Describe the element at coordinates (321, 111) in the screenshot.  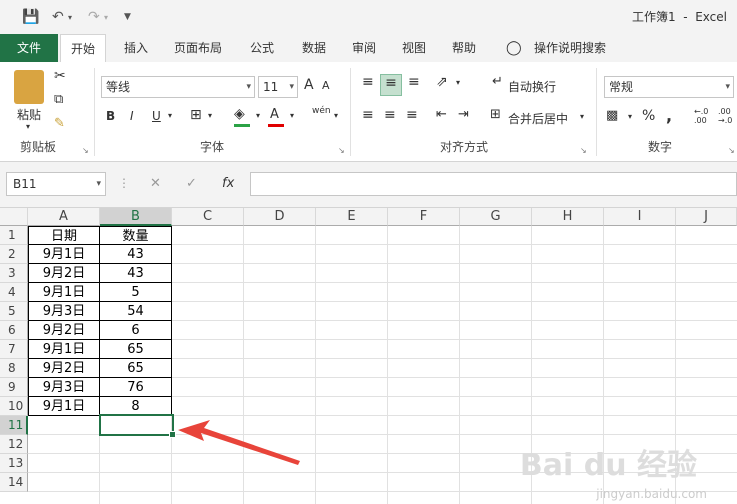
I see `phonetic-button: wén` at that location.